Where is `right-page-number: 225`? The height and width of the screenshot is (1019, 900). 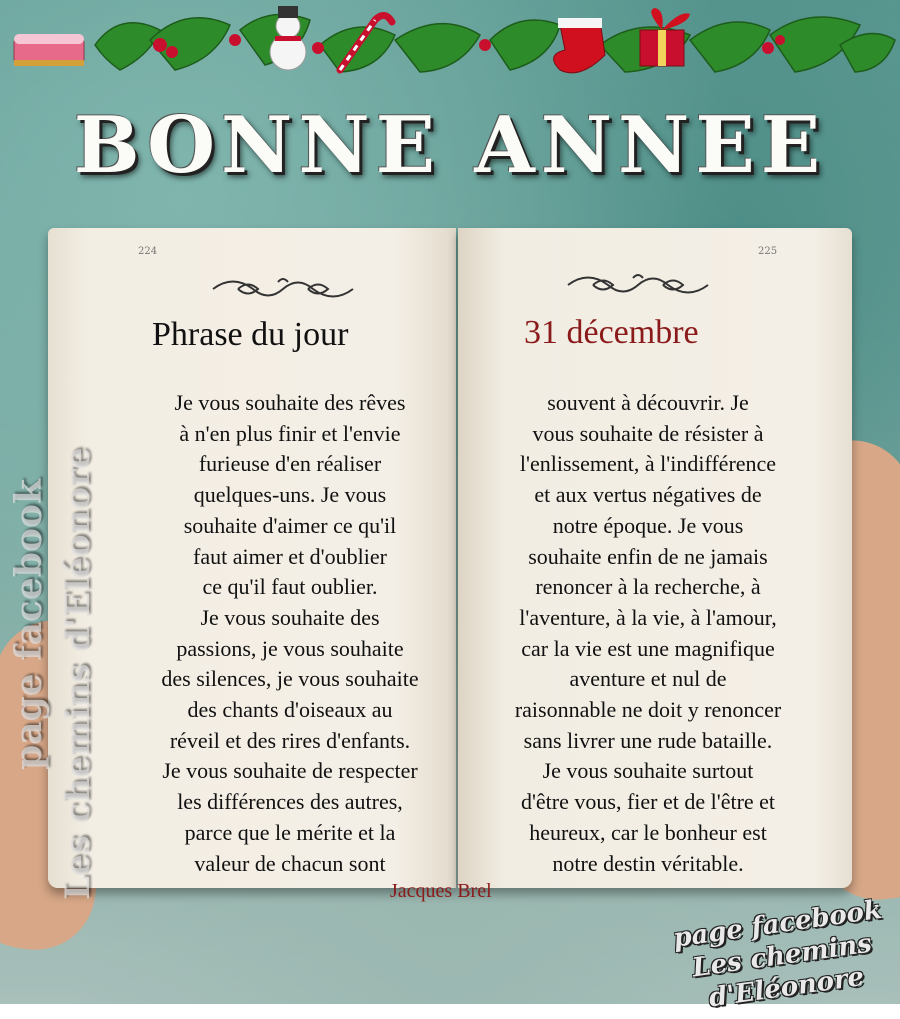
right-page-number: 225 is located at coordinates (768, 251).